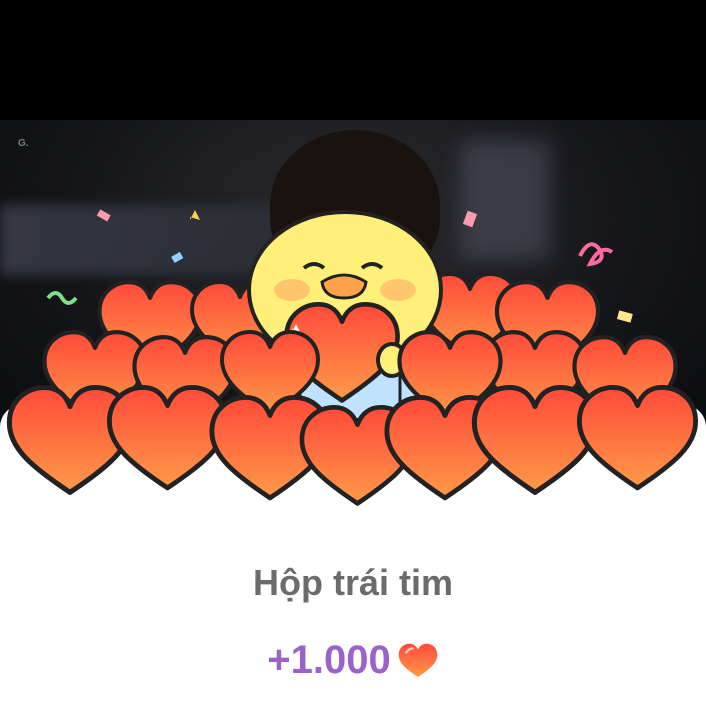 Image resolution: width=706 pixels, height=706 pixels. Describe the element at coordinates (329, 660) in the screenshot. I see `reward-amount: +1.000` at that location.